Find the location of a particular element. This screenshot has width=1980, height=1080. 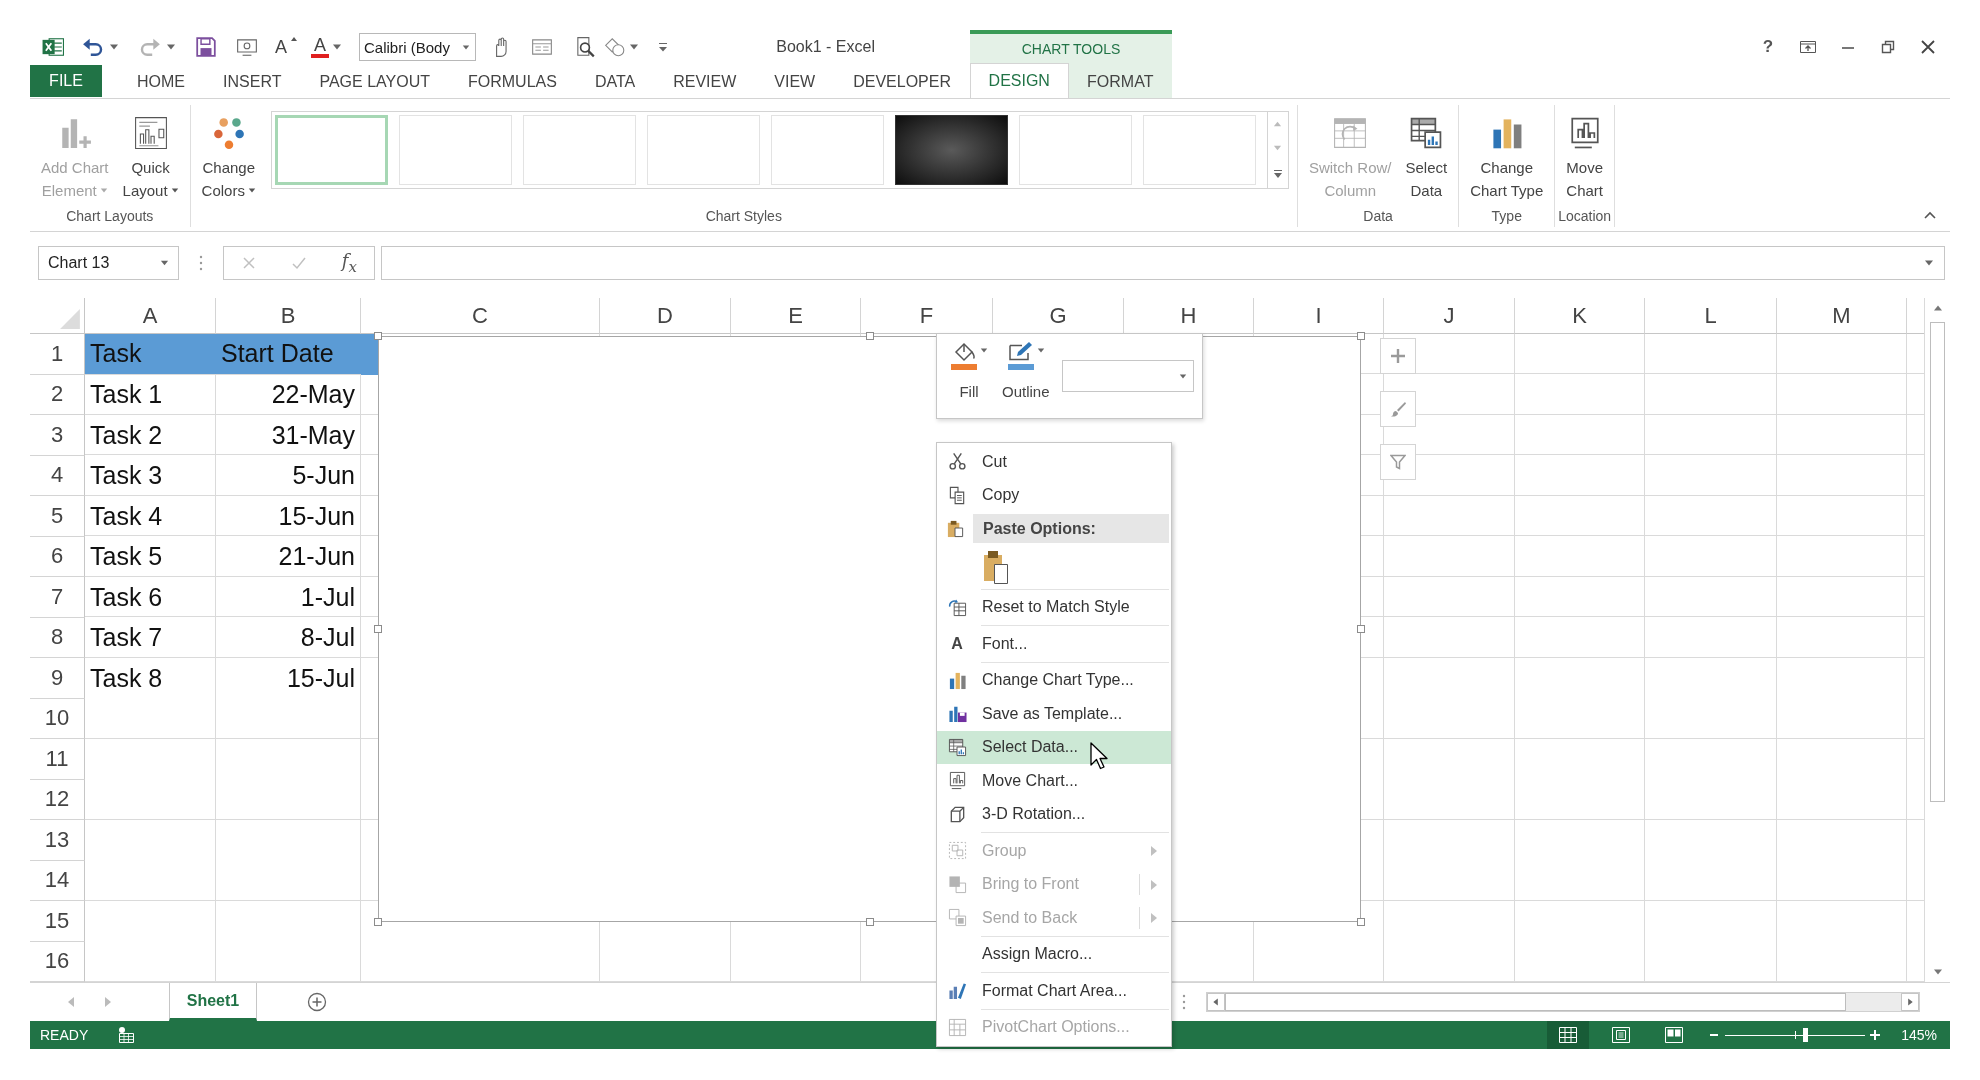

ribbon-tab: DEVELOPER is located at coordinates (902, 81).